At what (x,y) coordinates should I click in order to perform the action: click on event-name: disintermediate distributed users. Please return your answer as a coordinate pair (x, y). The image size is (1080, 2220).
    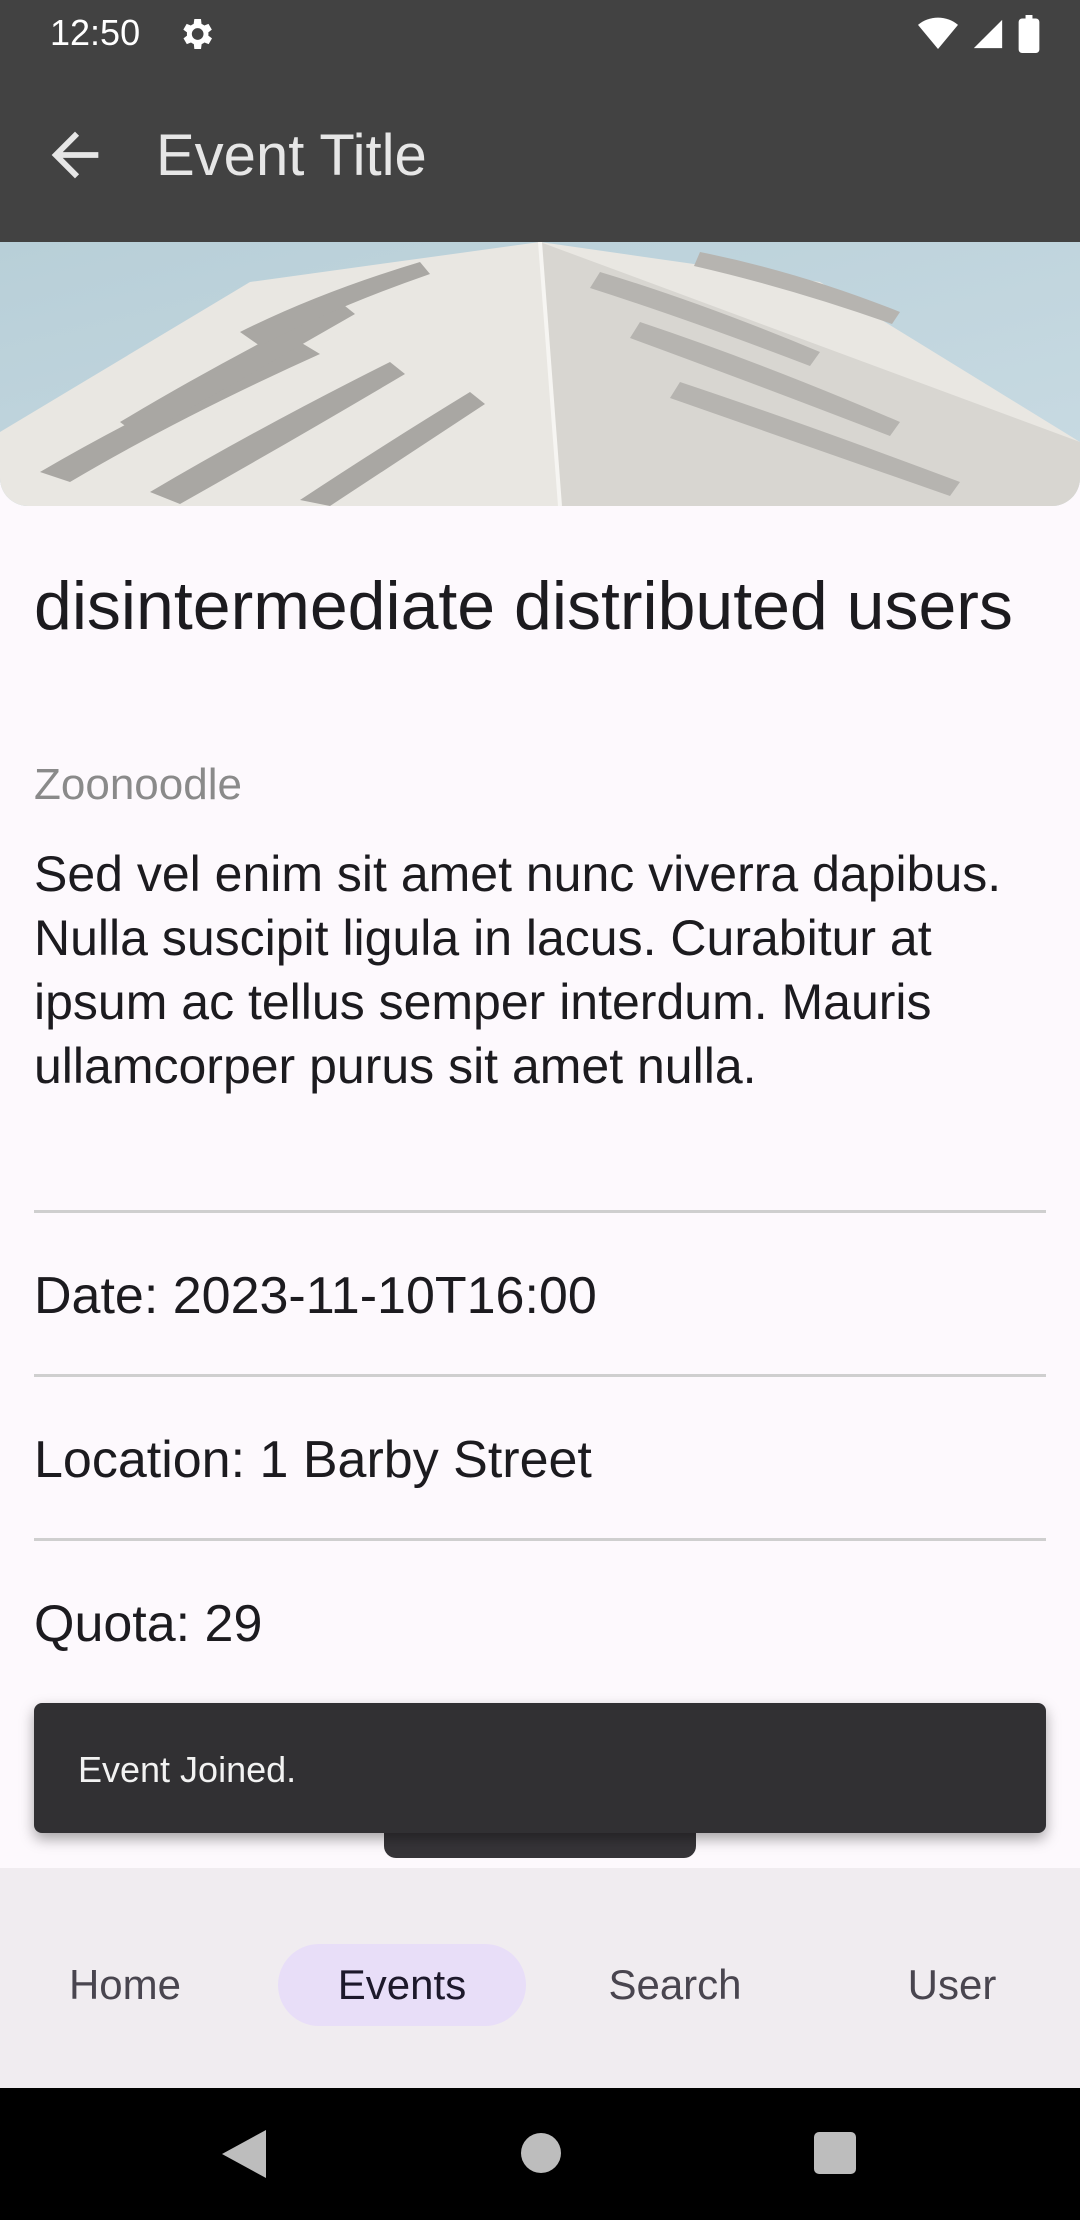
    Looking at the image, I should click on (523, 606).